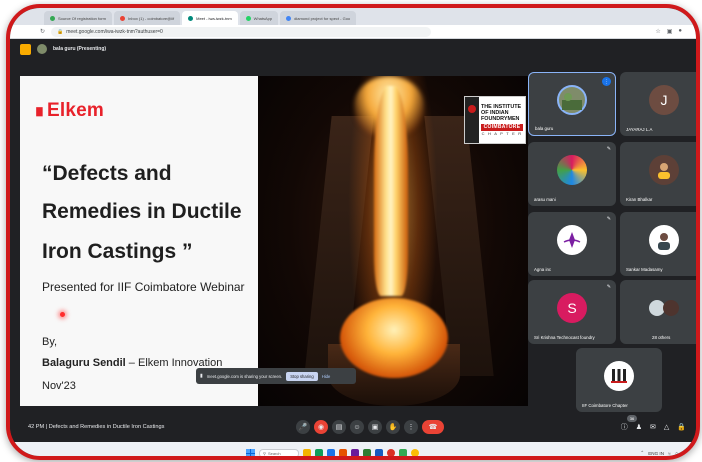  What do you see at coordinates (132, 363) in the screenshot?
I see `slide-author: Balaguru Sendil – Elkem Innovation` at bounding box center [132, 363].